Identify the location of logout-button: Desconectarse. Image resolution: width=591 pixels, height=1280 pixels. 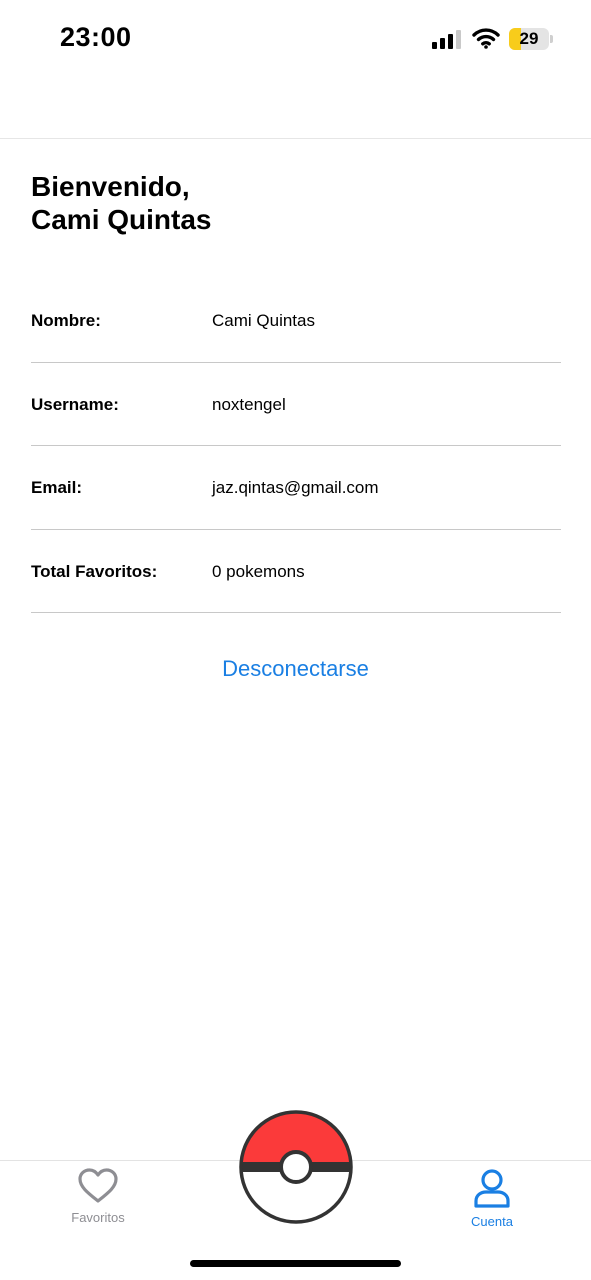
(295, 669).